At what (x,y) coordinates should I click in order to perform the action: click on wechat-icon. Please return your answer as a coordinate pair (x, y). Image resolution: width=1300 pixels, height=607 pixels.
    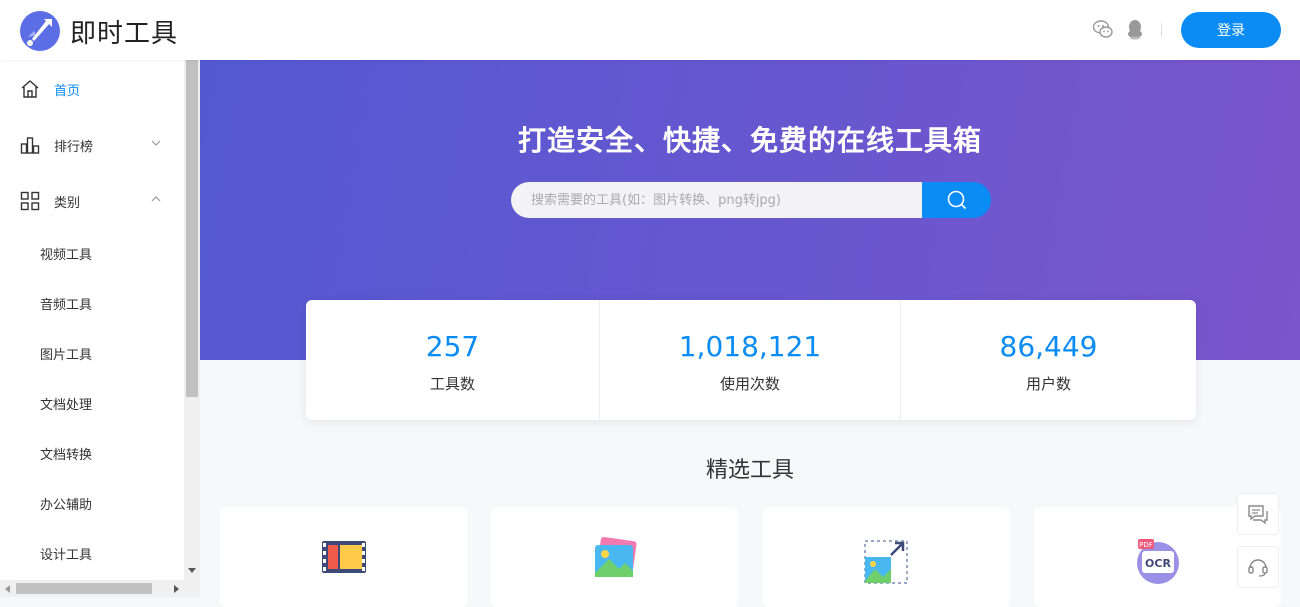
    Looking at the image, I should click on (1103, 29).